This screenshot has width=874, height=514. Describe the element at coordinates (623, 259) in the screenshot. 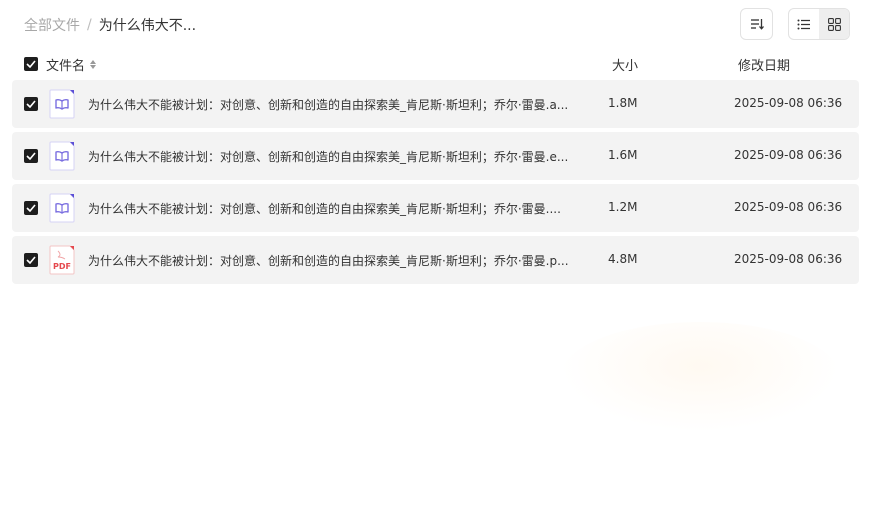

I see `file-size: 4.8M` at that location.